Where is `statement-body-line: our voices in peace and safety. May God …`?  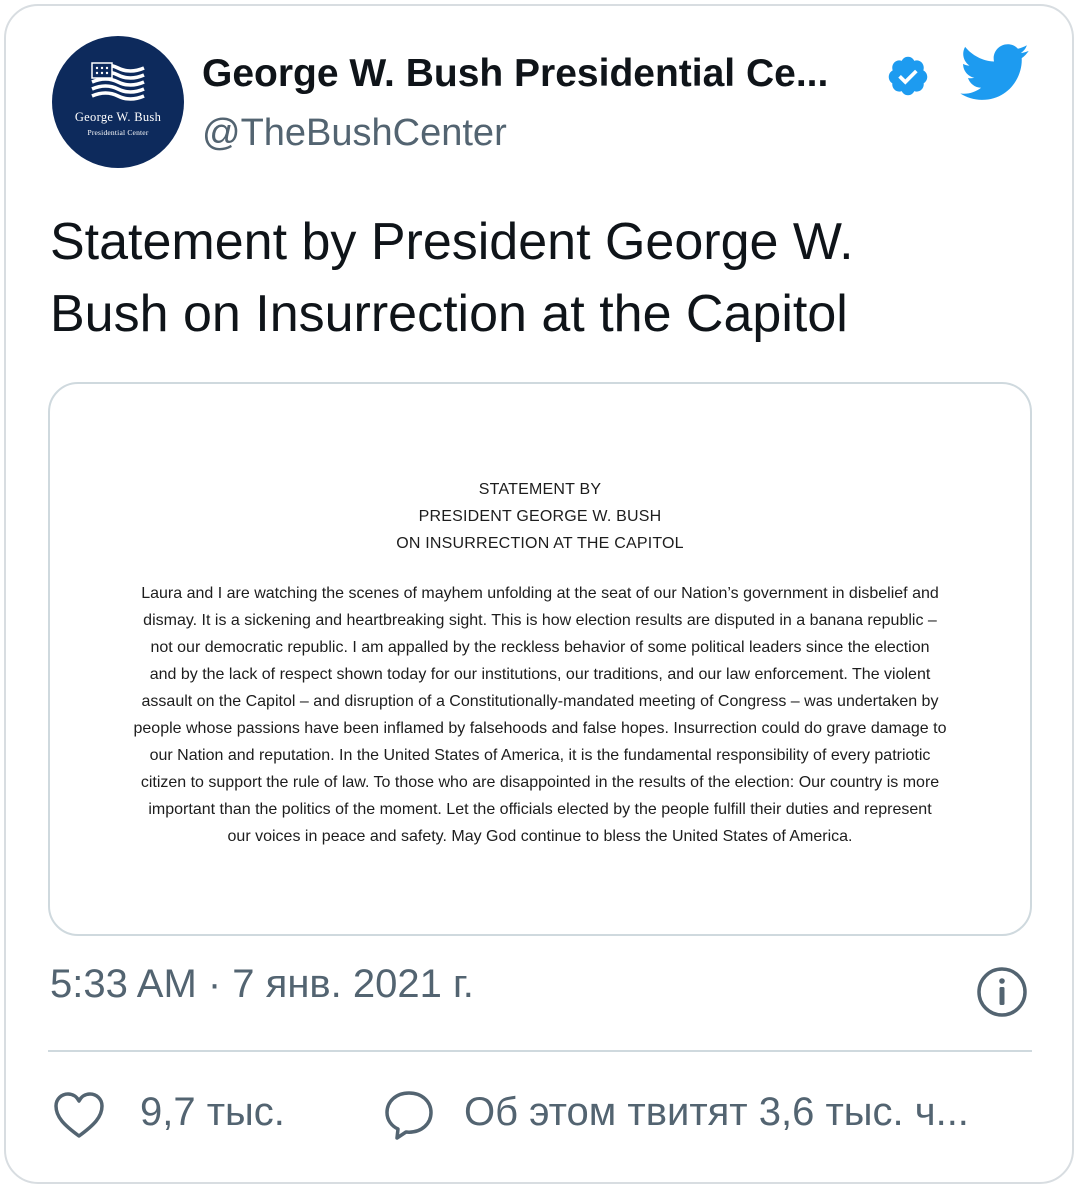
statement-body-line: our voices in peace and safety. May God … is located at coordinates (540, 836).